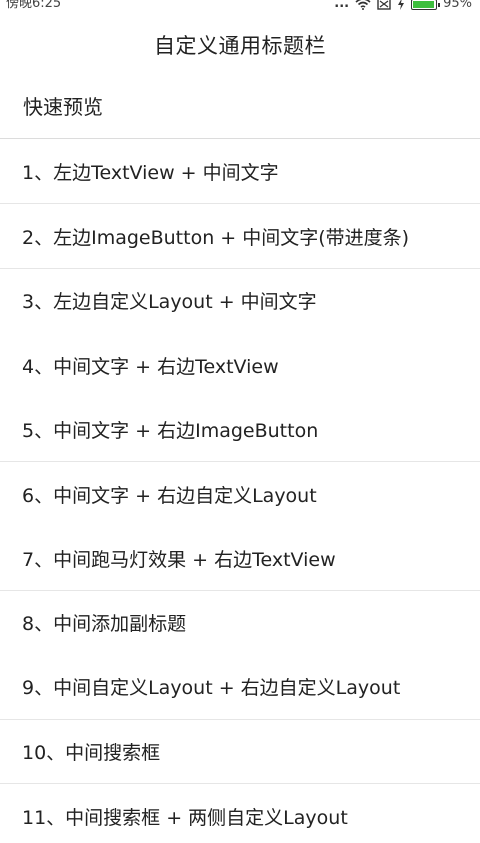  Describe the element at coordinates (216, 237) in the screenshot. I see `list-item-label: 2、左边ImageButton + 中间文字(带进度条)` at that location.